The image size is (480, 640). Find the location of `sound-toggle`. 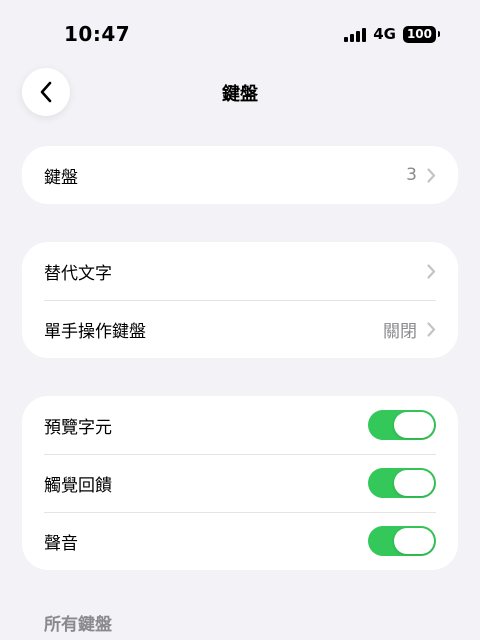

sound-toggle is located at coordinates (402, 541).